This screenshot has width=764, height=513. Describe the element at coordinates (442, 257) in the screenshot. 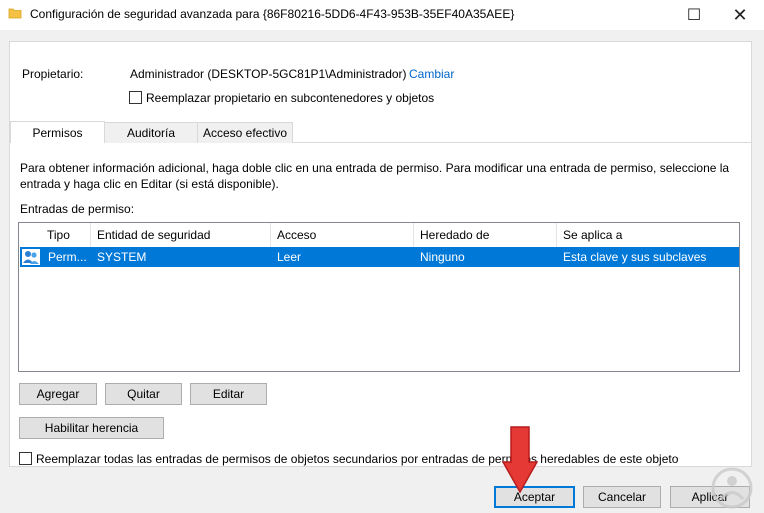

I see `cell-heredado: Ninguno` at that location.